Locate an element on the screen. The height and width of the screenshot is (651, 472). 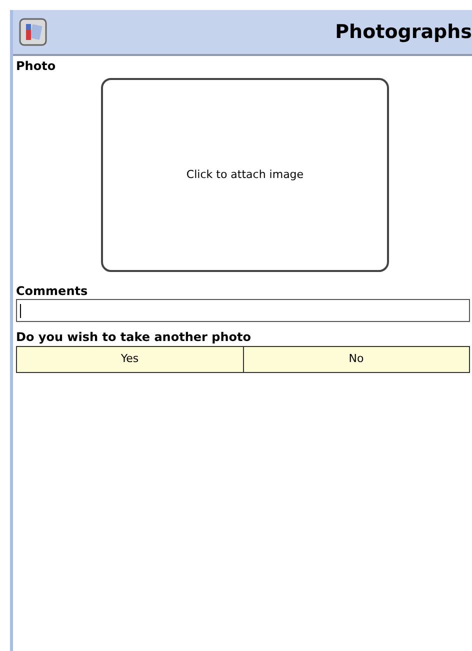
comments-field is located at coordinates (243, 310).